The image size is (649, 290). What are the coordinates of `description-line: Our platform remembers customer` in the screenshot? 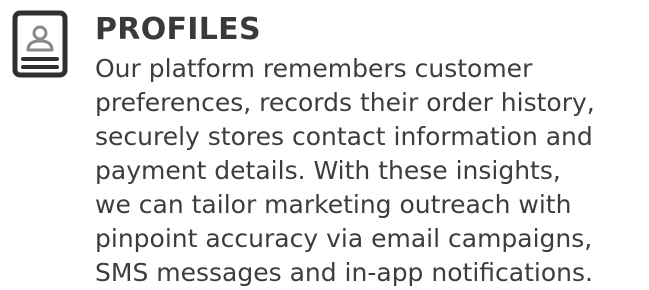 It's located at (314, 68).